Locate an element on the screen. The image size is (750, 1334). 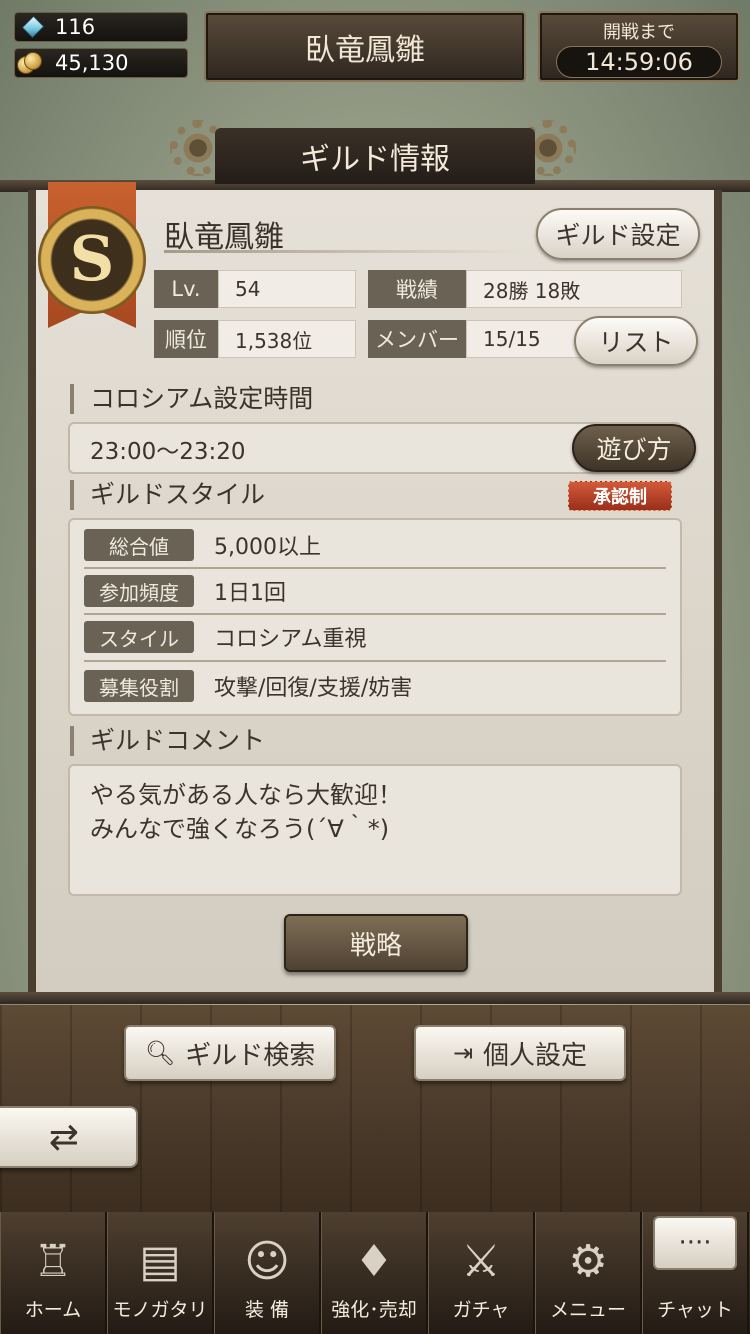
record-stat: 戦績 28勝 18敗 is located at coordinates (525, 289).